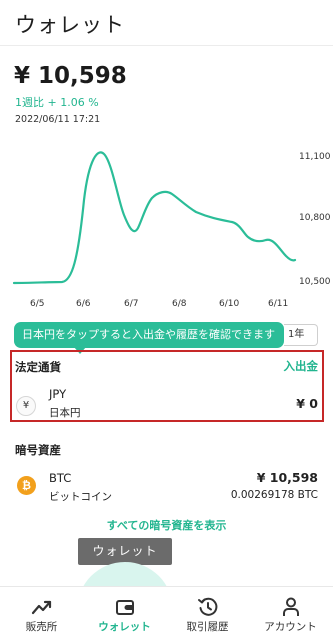 Image resolution: width=333 pixels, height=640 pixels. I want to click on jpy-amount: ¥ 0, so click(307, 403).